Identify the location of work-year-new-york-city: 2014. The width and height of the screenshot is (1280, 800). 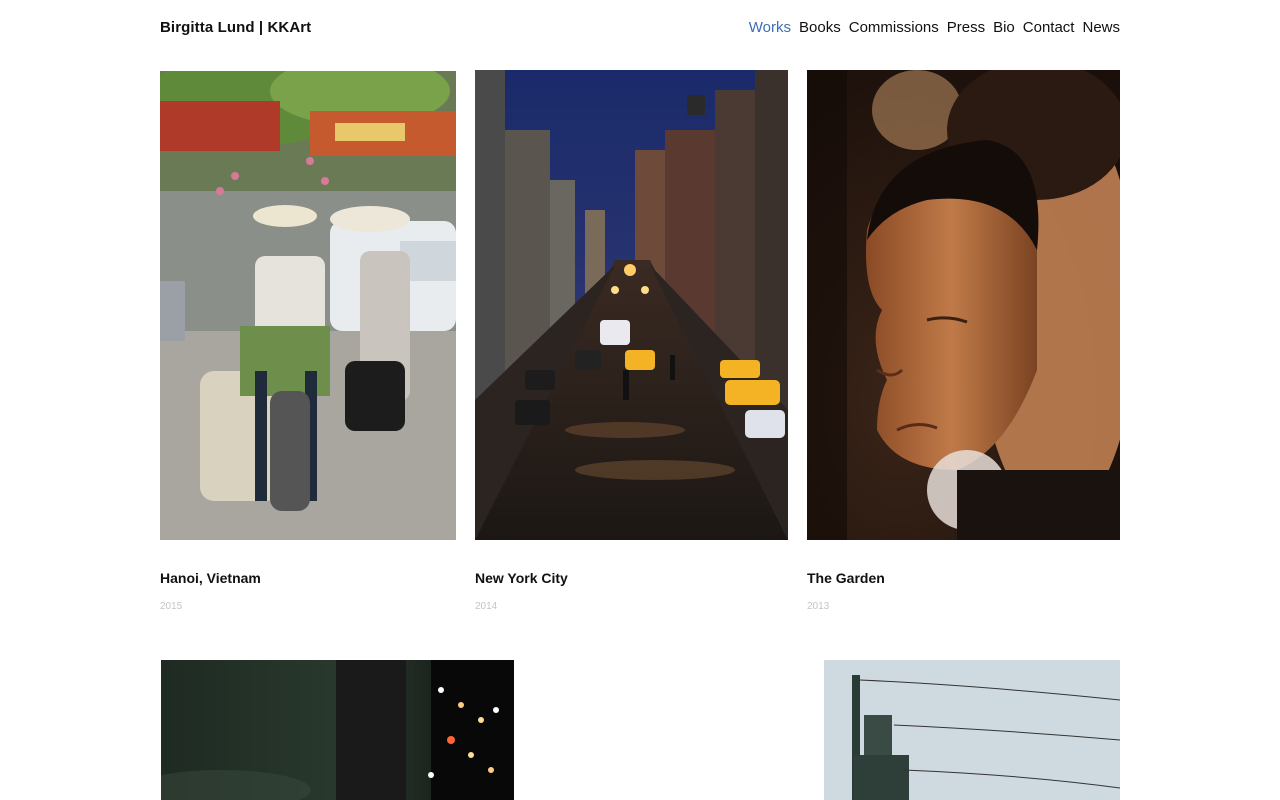
(486, 606).